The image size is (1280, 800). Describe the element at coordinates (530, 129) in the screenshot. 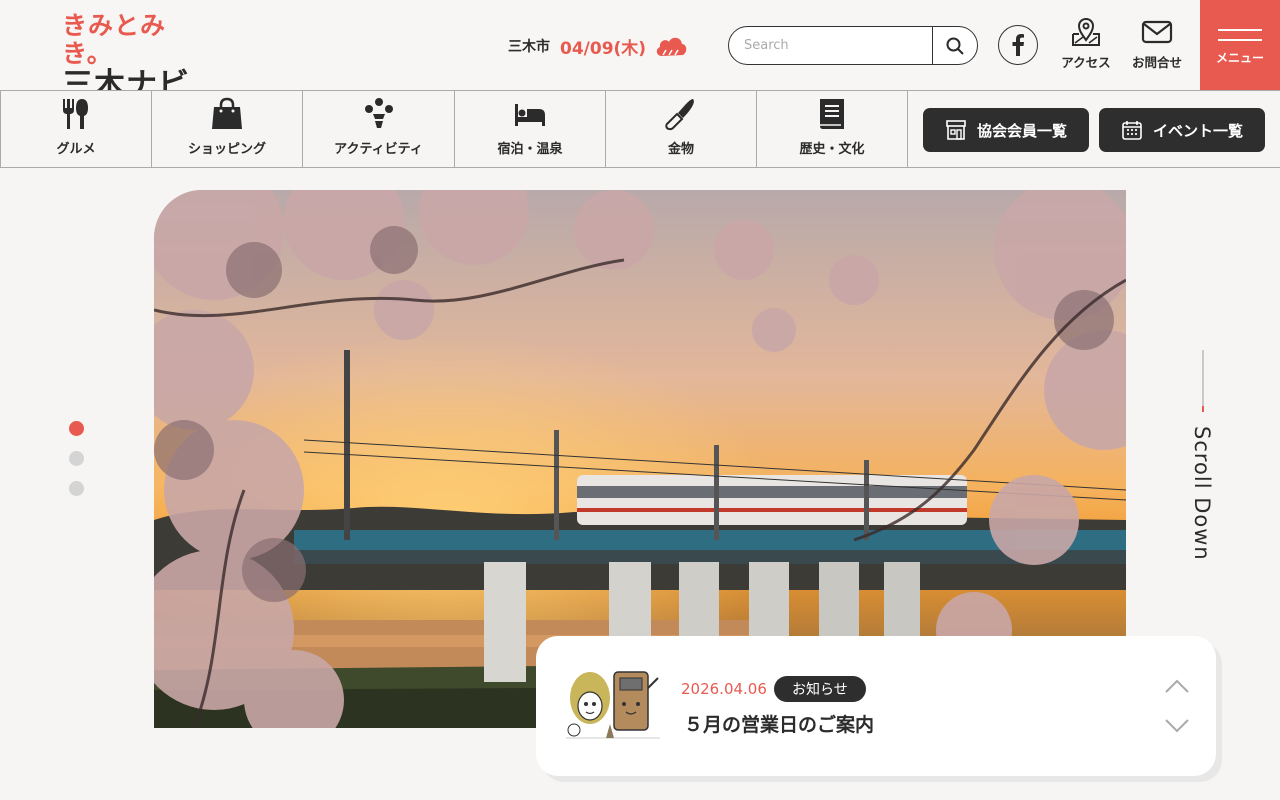

I see `nav-item-stay: 宿泊・温泉` at that location.